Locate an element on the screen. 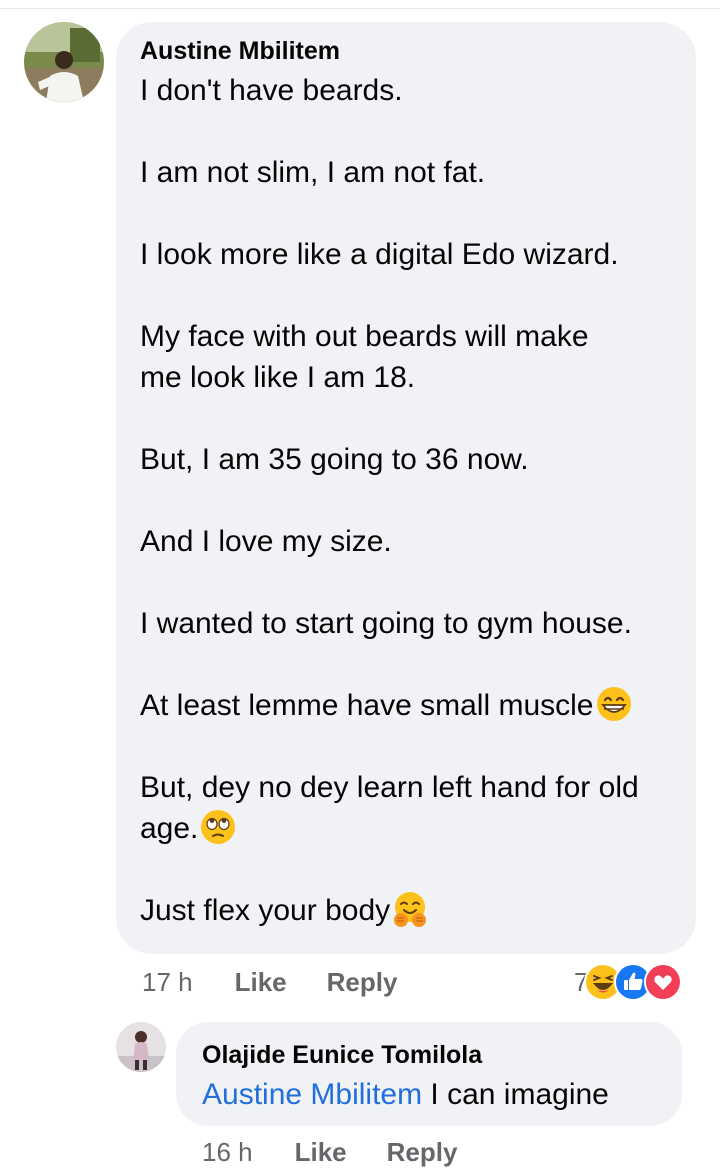 Image resolution: width=720 pixels, height=1168 pixels. reply-actions: 16 h Like Reply is located at coordinates (329, 1151).